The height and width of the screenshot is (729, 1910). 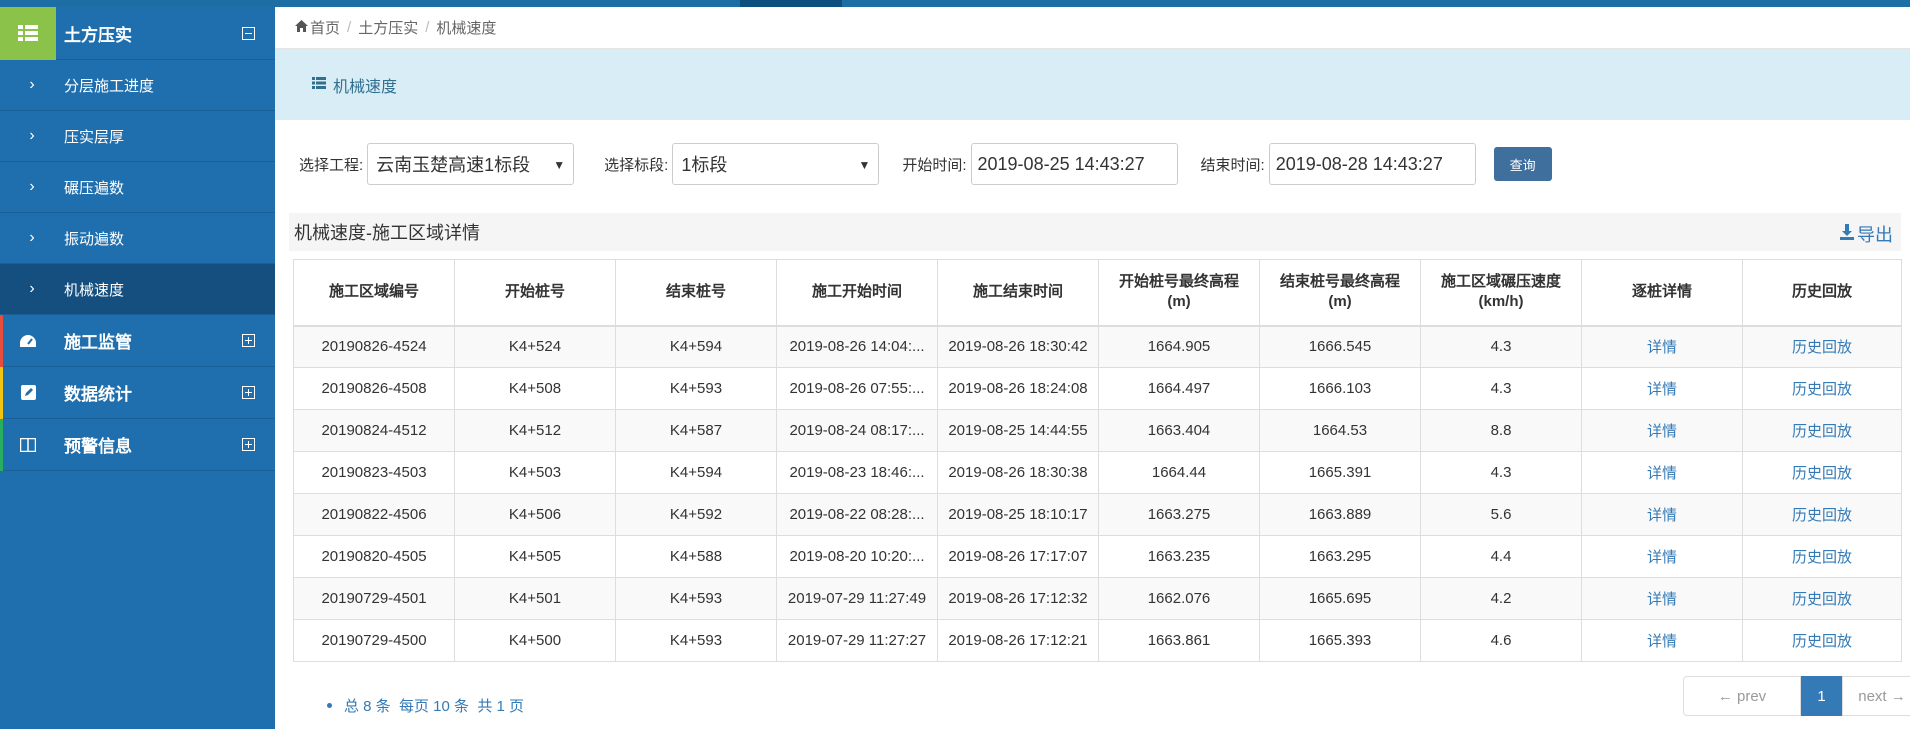 I want to click on column-header: 结束桩号最终高程 (m), so click(x=1340, y=293).